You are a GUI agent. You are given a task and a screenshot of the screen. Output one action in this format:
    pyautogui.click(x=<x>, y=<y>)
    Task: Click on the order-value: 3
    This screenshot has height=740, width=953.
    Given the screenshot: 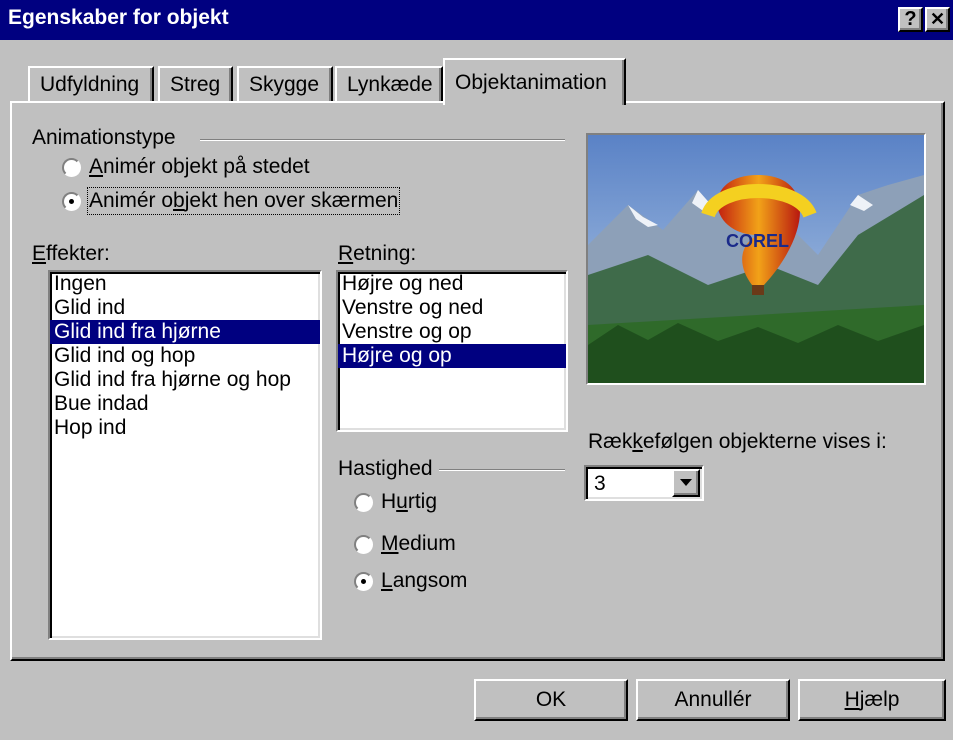 What is the action you would take?
    pyautogui.click(x=600, y=483)
    